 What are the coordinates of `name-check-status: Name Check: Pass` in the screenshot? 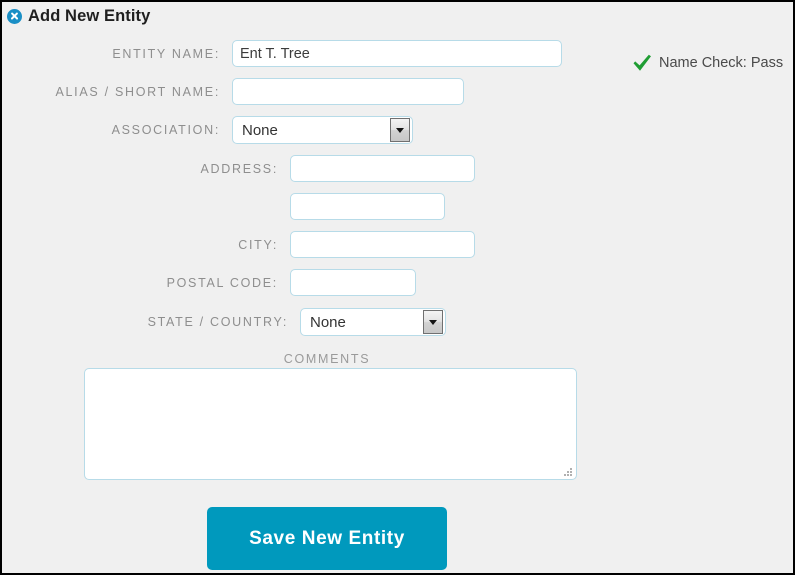 It's located at (707, 63).